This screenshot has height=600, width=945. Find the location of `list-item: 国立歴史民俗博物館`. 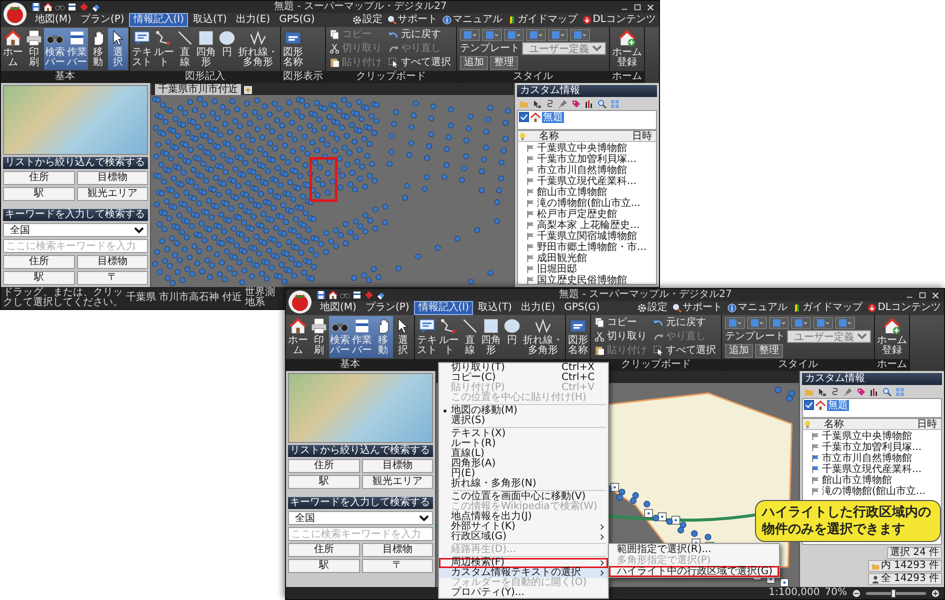

list-item: 国立歴史民俗博物館 is located at coordinates (582, 280).